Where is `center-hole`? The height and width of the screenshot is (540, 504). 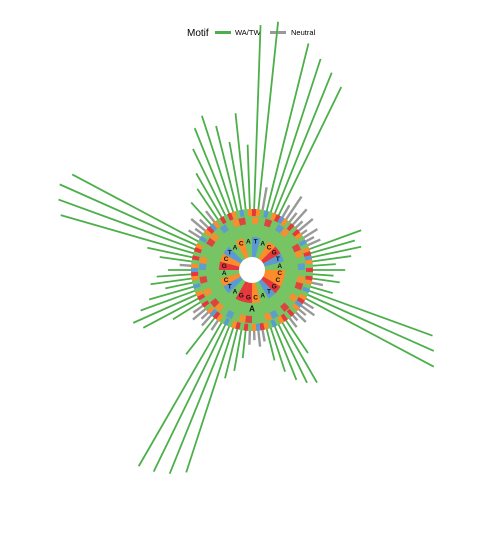 center-hole is located at coordinates (252, 270).